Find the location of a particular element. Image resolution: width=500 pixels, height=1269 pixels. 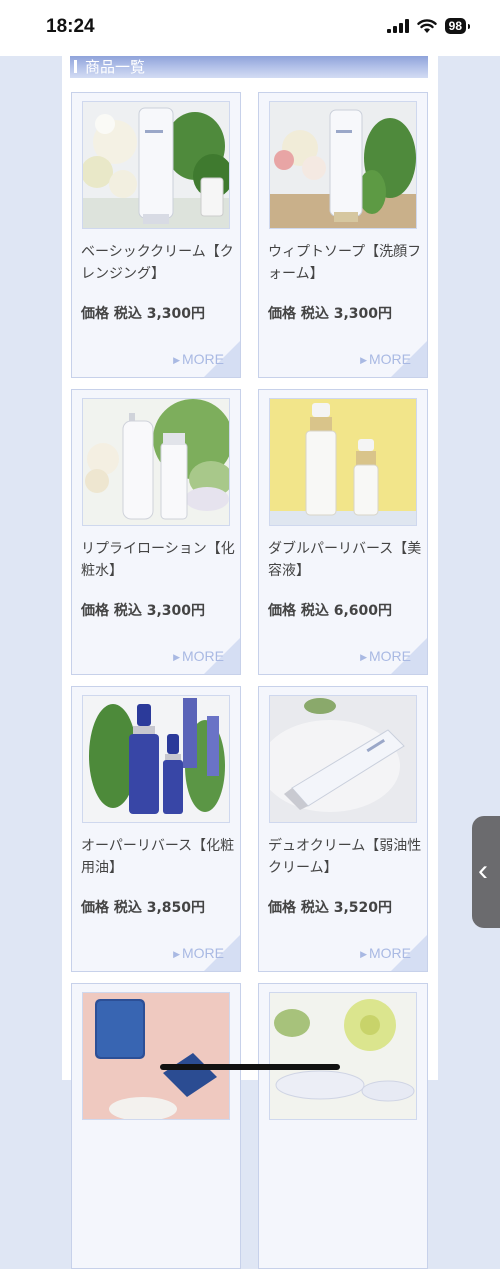

product-name: デュオクリーム【弱油性クリーム】 is located at coordinates (346, 857).